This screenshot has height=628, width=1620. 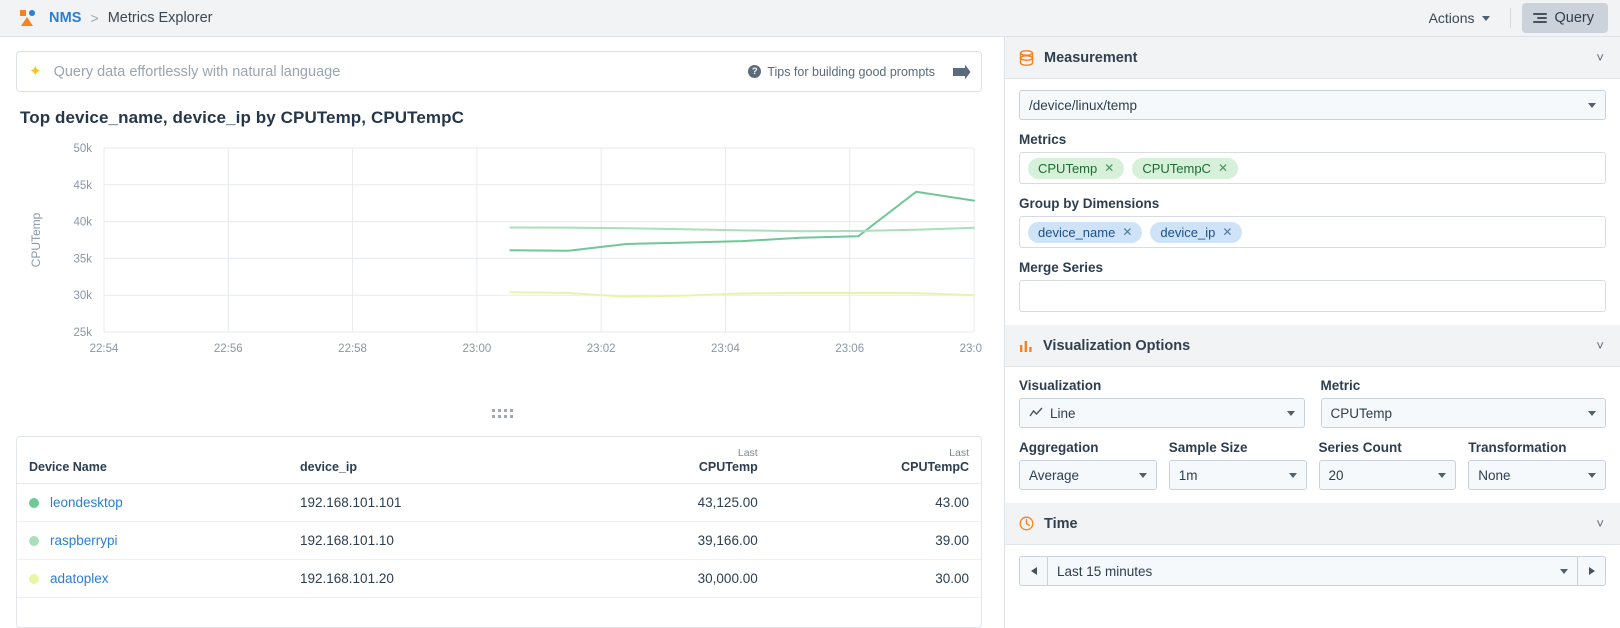 What do you see at coordinates (1592, 571) in the screenshot?
I see `time-next-button` at bounding box center [1592, 571].